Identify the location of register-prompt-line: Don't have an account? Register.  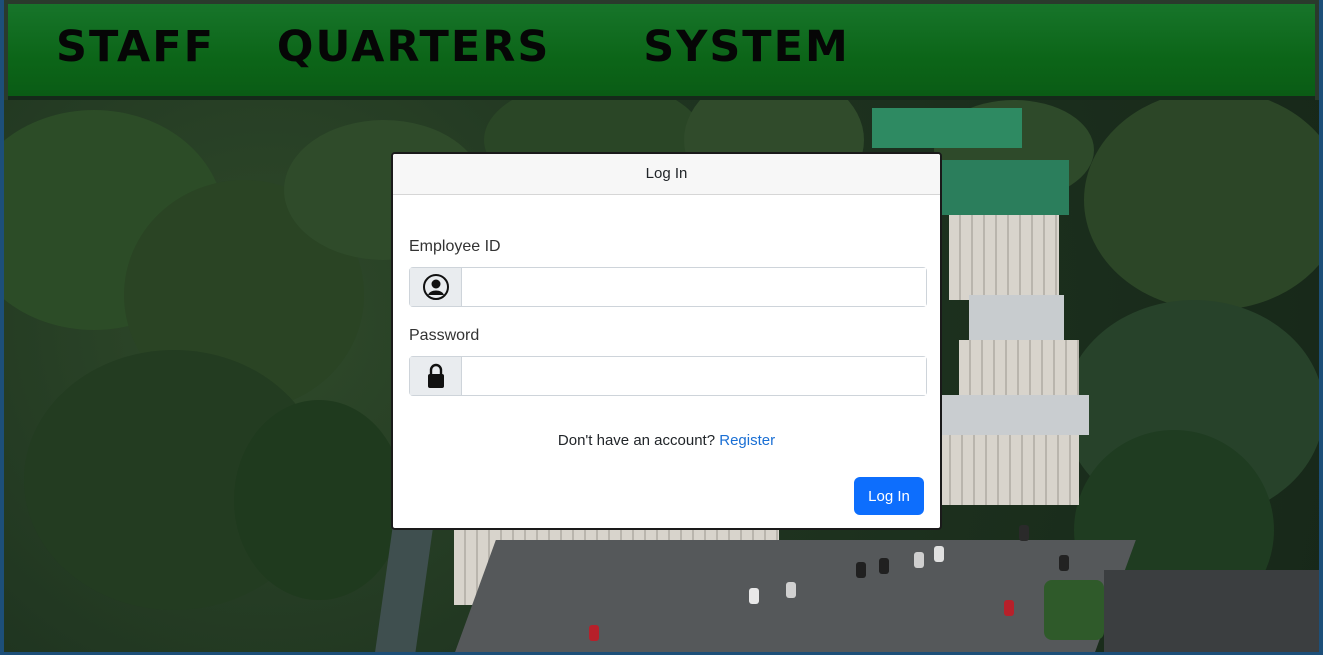
(666, 440).